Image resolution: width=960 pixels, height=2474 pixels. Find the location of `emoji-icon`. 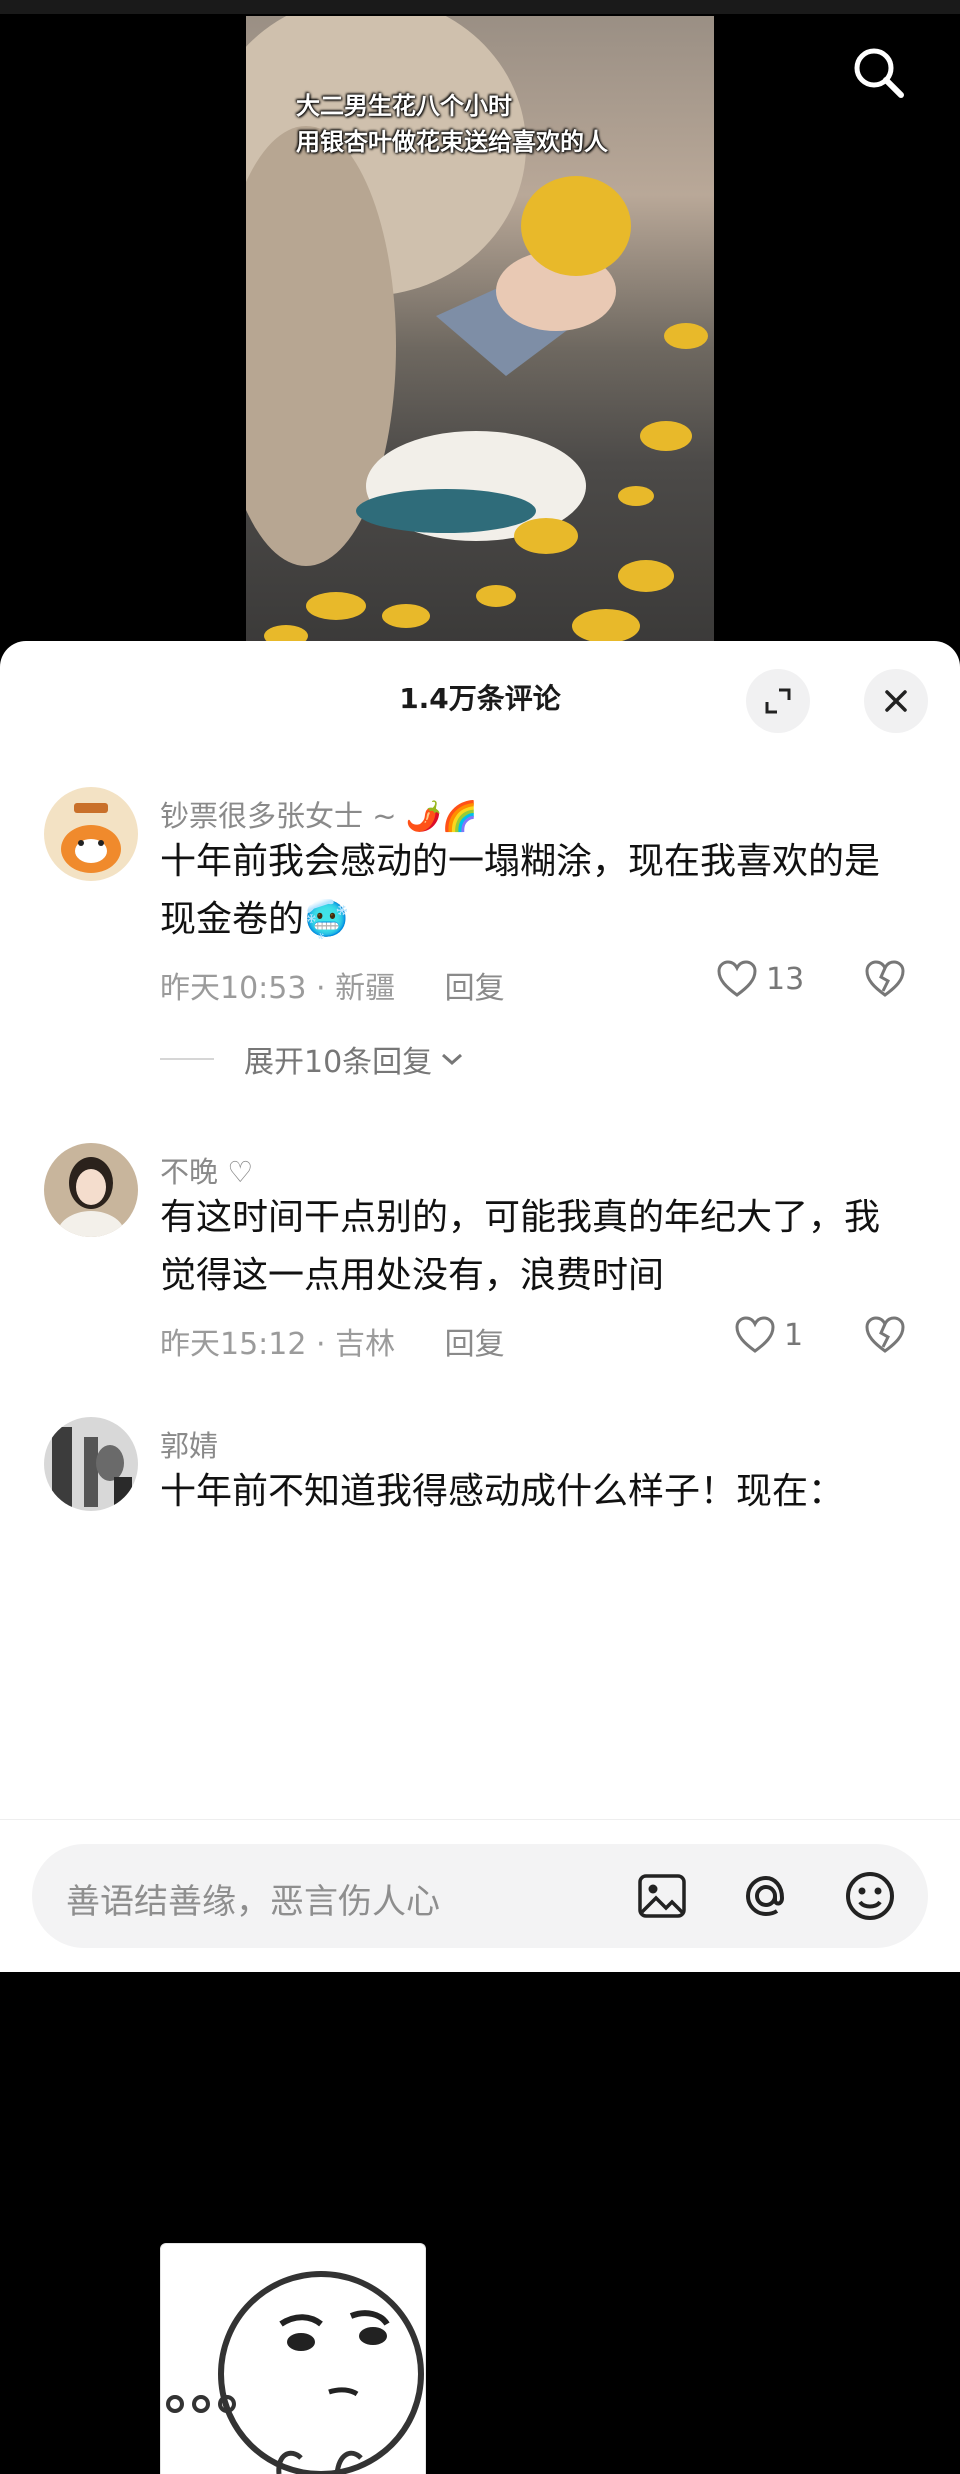

emoji-icon is located at coordinates (870, 1896).